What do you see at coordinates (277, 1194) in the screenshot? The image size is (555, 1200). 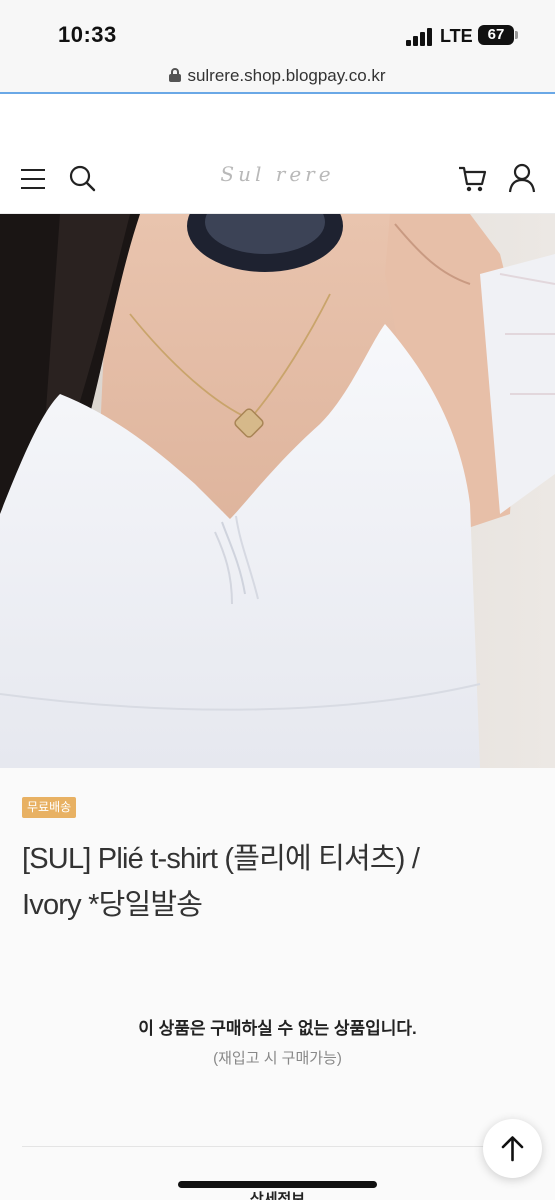 I see `tab-detail-info: 상세정보` at bounding box center [277, 1194].